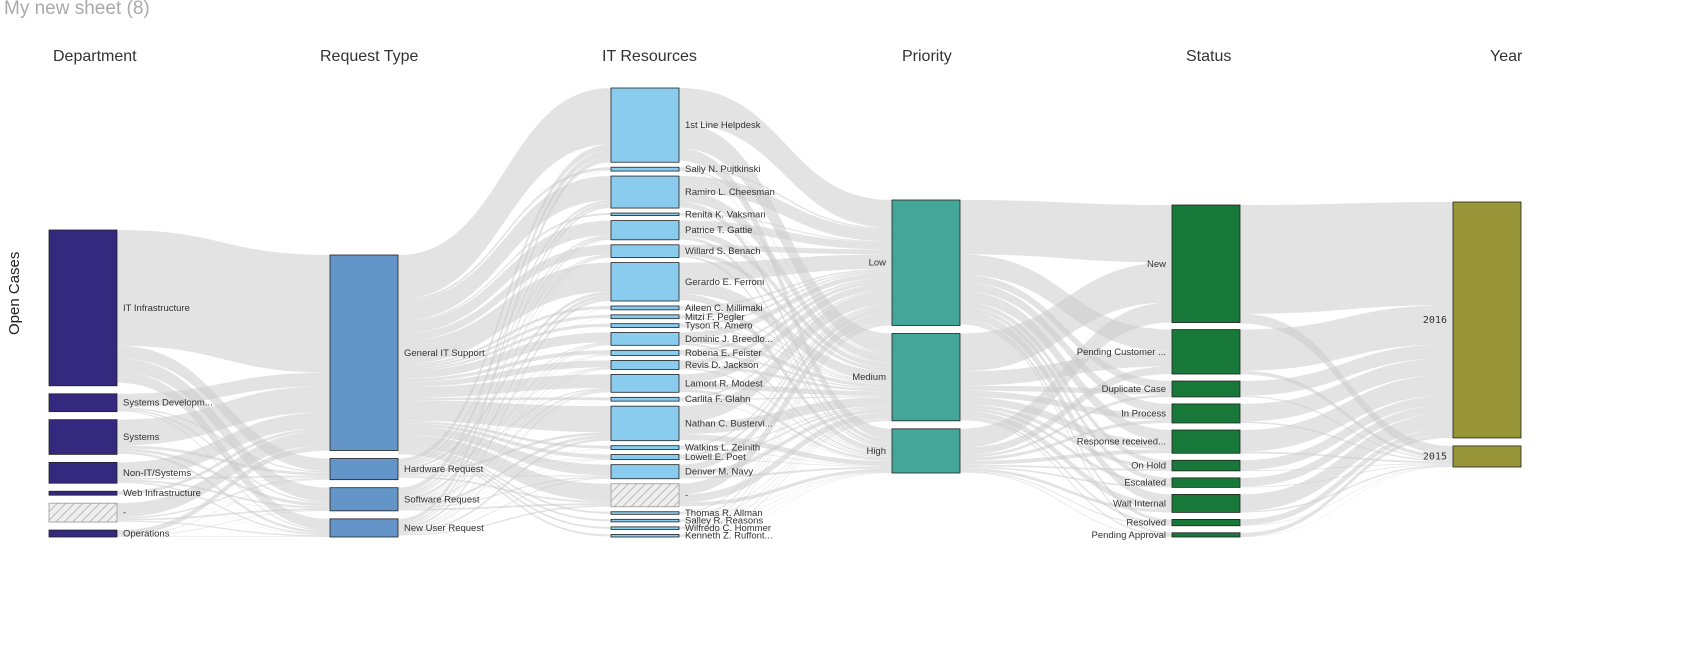  I want to click on node-label-it-resources: Carlita F. Glahn, so click(717, 399).